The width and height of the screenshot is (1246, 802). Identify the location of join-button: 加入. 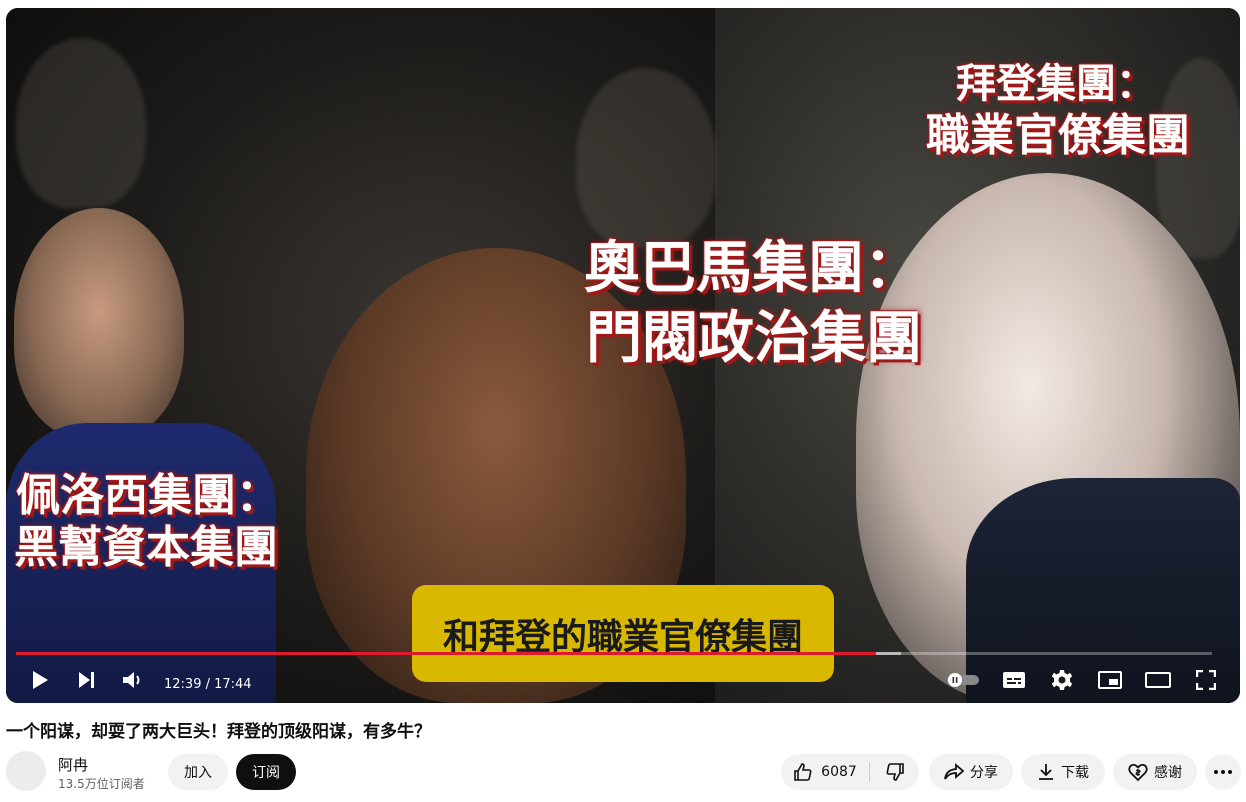
(198, 772).